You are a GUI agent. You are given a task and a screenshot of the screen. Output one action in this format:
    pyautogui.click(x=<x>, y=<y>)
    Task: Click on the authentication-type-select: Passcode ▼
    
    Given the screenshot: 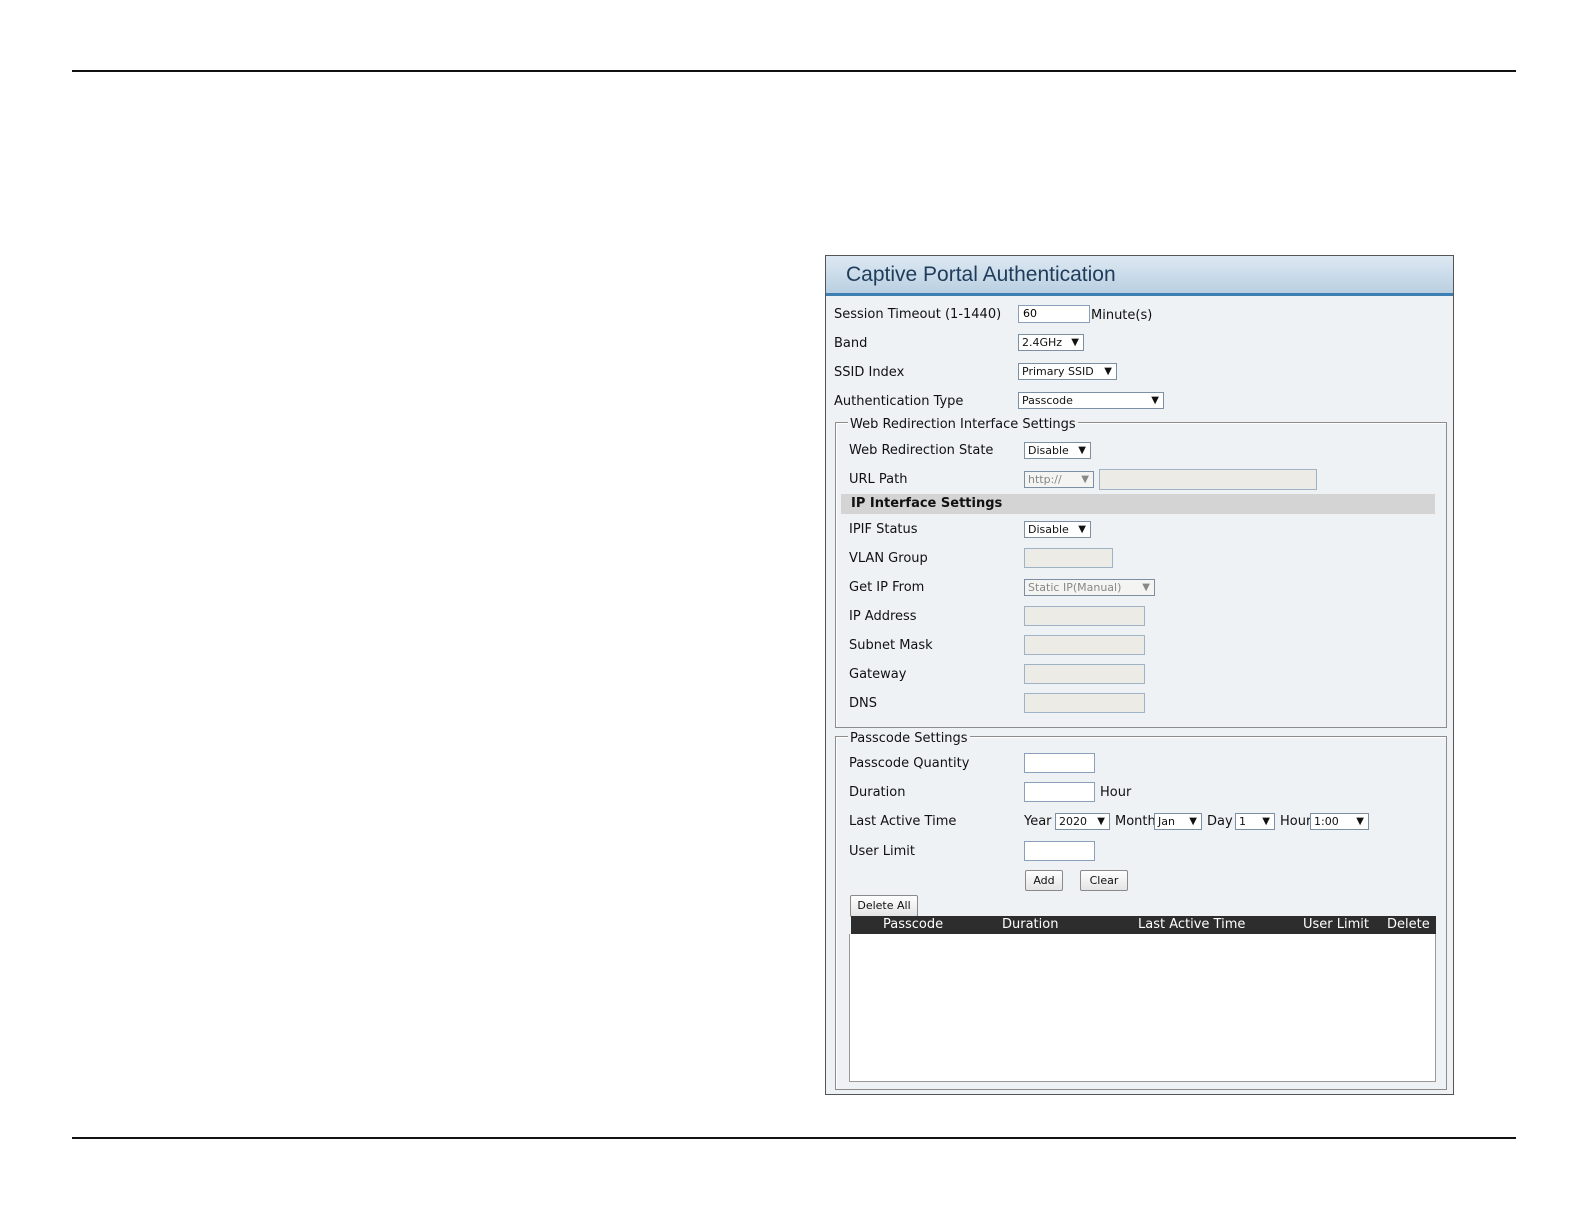 What is the action you would take?
    pyautogui.click(x=1091, y=400)
    